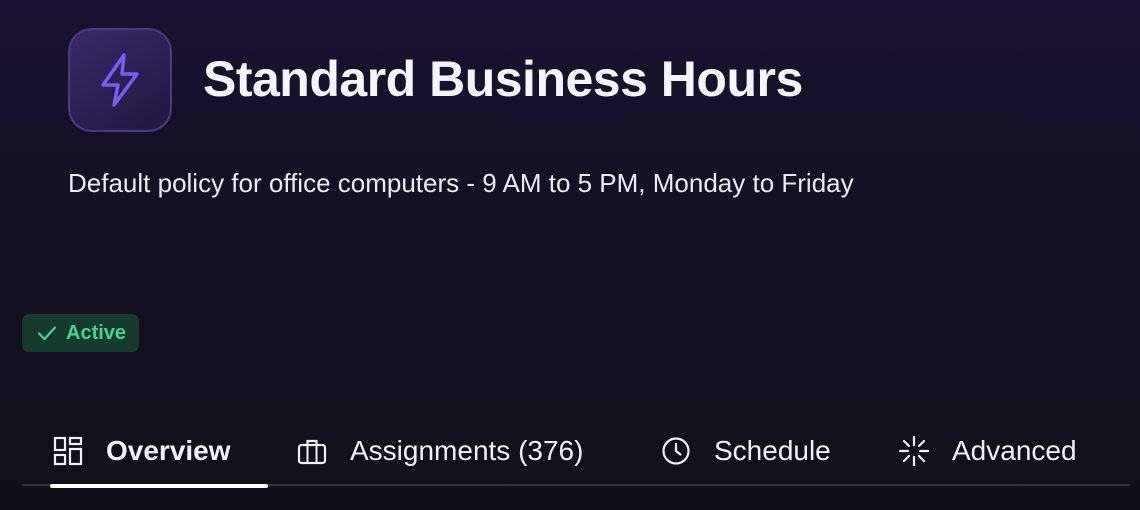  Describe the element at coordinates (96, 332) in the screenshot. I see `status-label: Active` at that location.